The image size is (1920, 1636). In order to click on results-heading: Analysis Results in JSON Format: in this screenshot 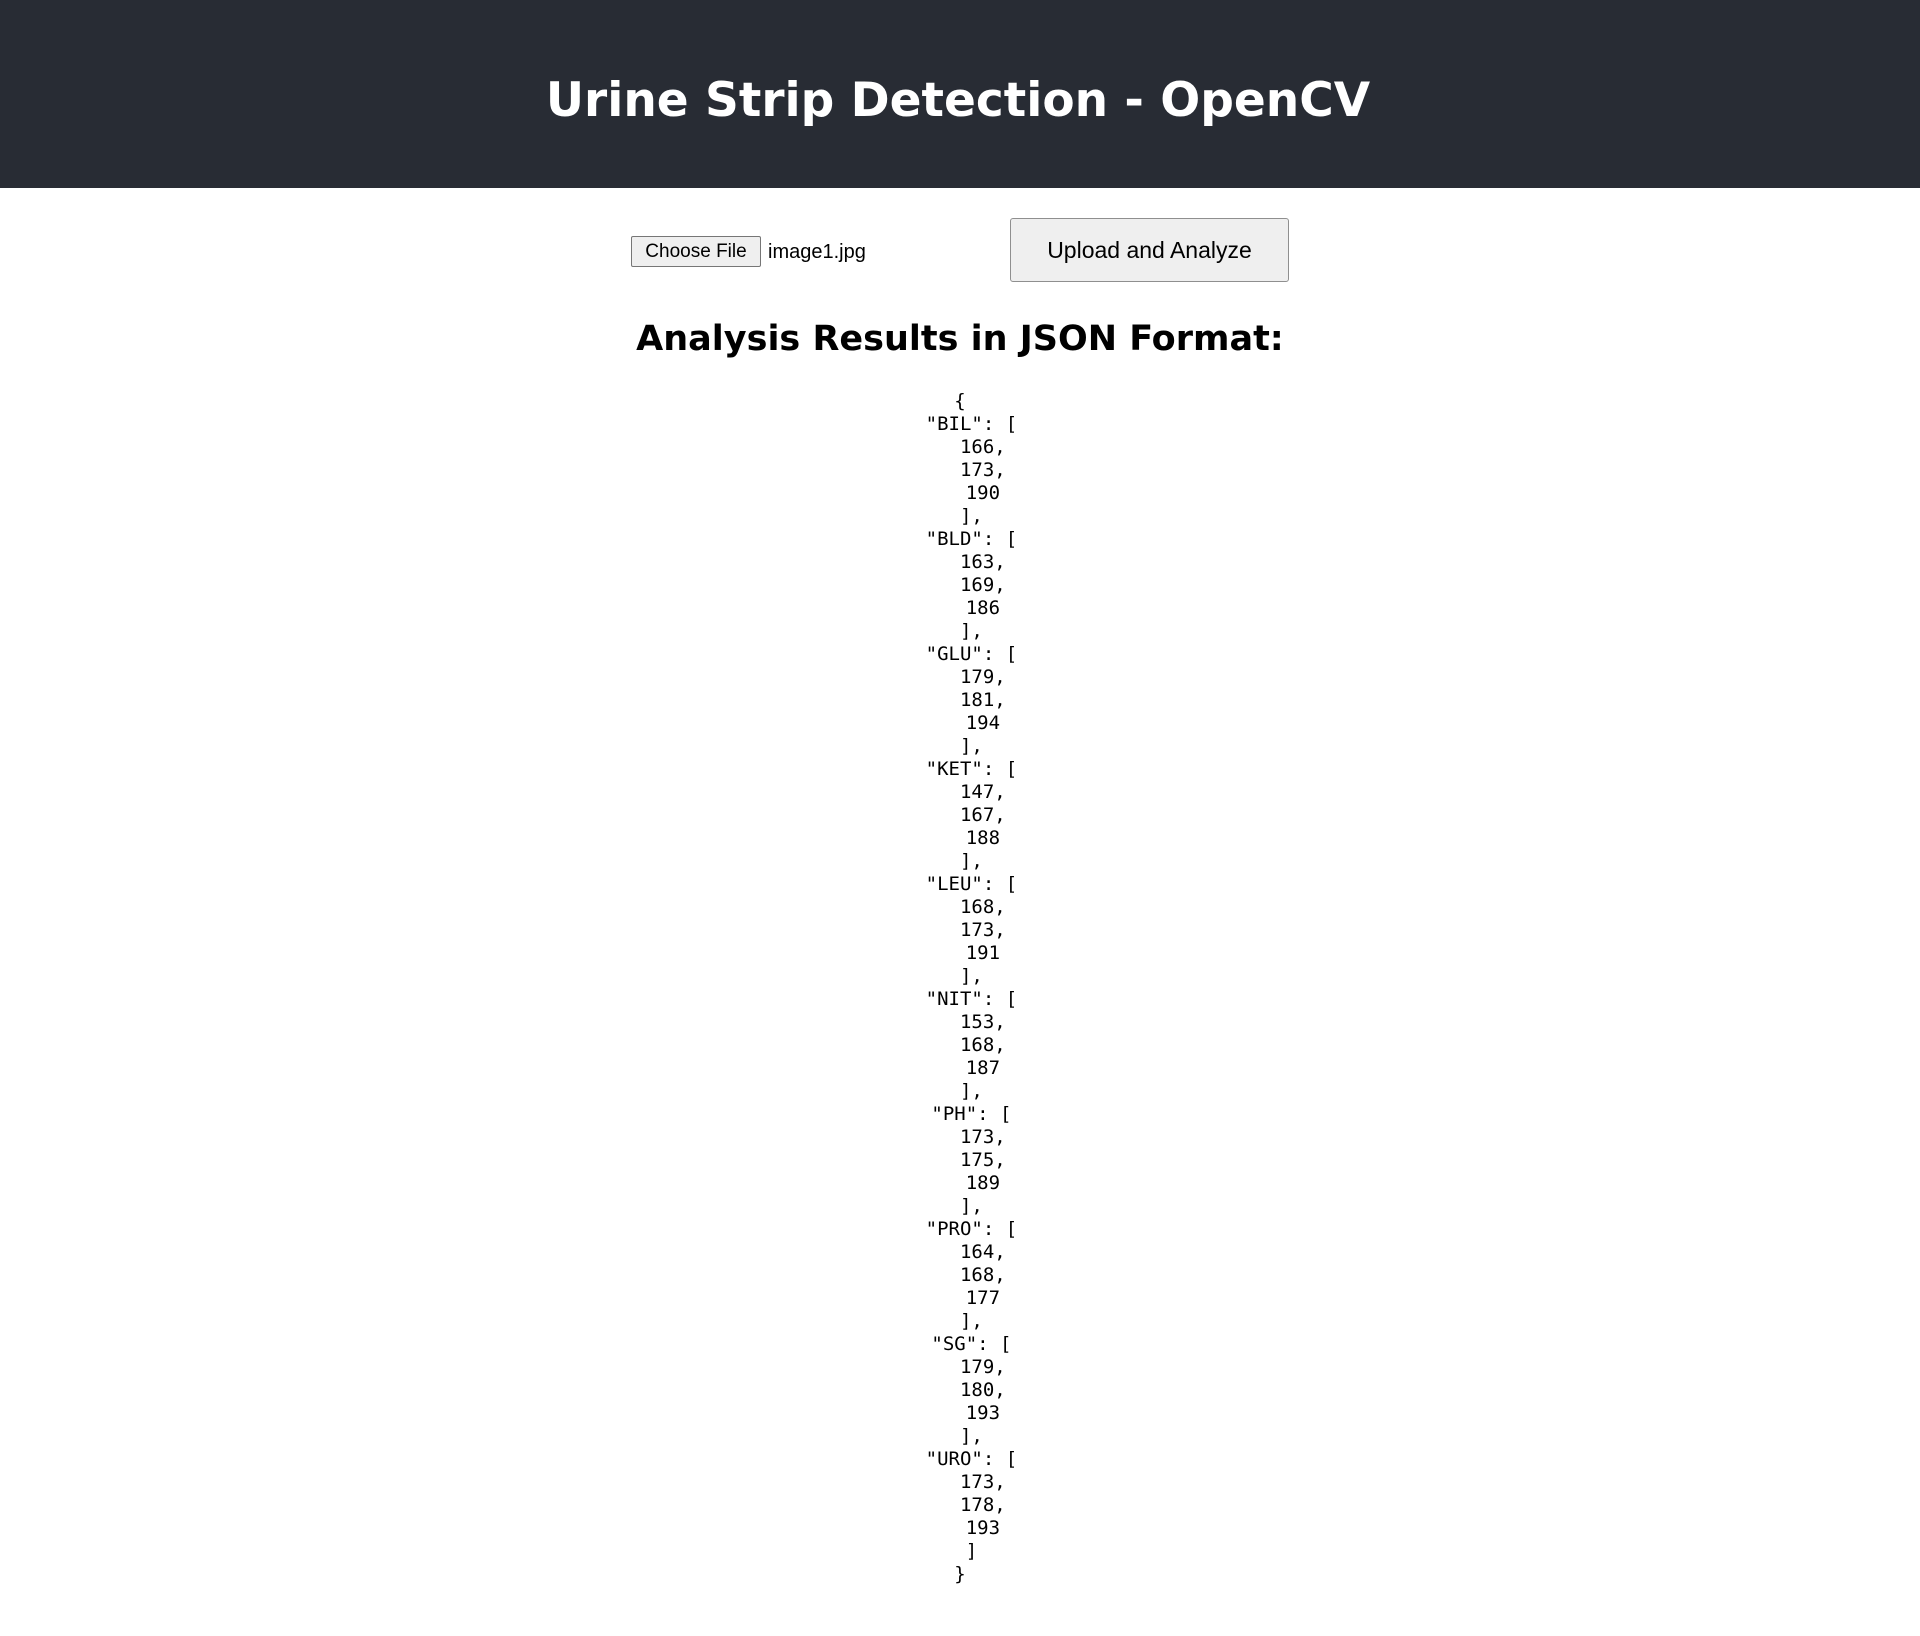, I will do `click(960, 339)`.